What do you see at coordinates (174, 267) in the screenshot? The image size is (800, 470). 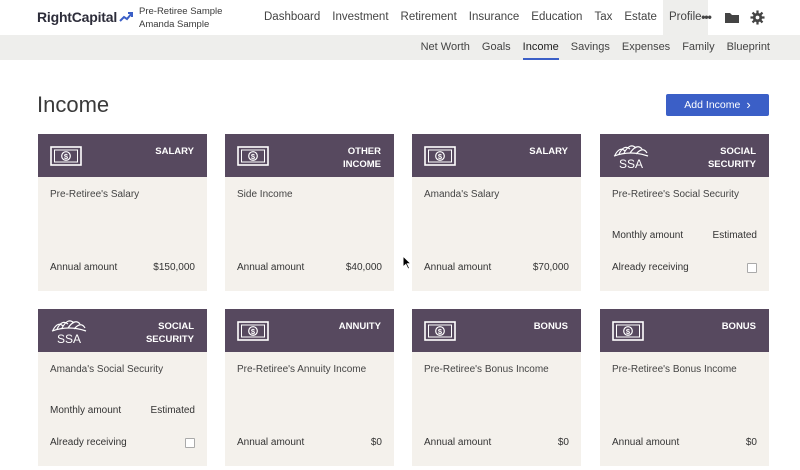 I see `card-row-value: $150,000` at bounding box center [174, 267].